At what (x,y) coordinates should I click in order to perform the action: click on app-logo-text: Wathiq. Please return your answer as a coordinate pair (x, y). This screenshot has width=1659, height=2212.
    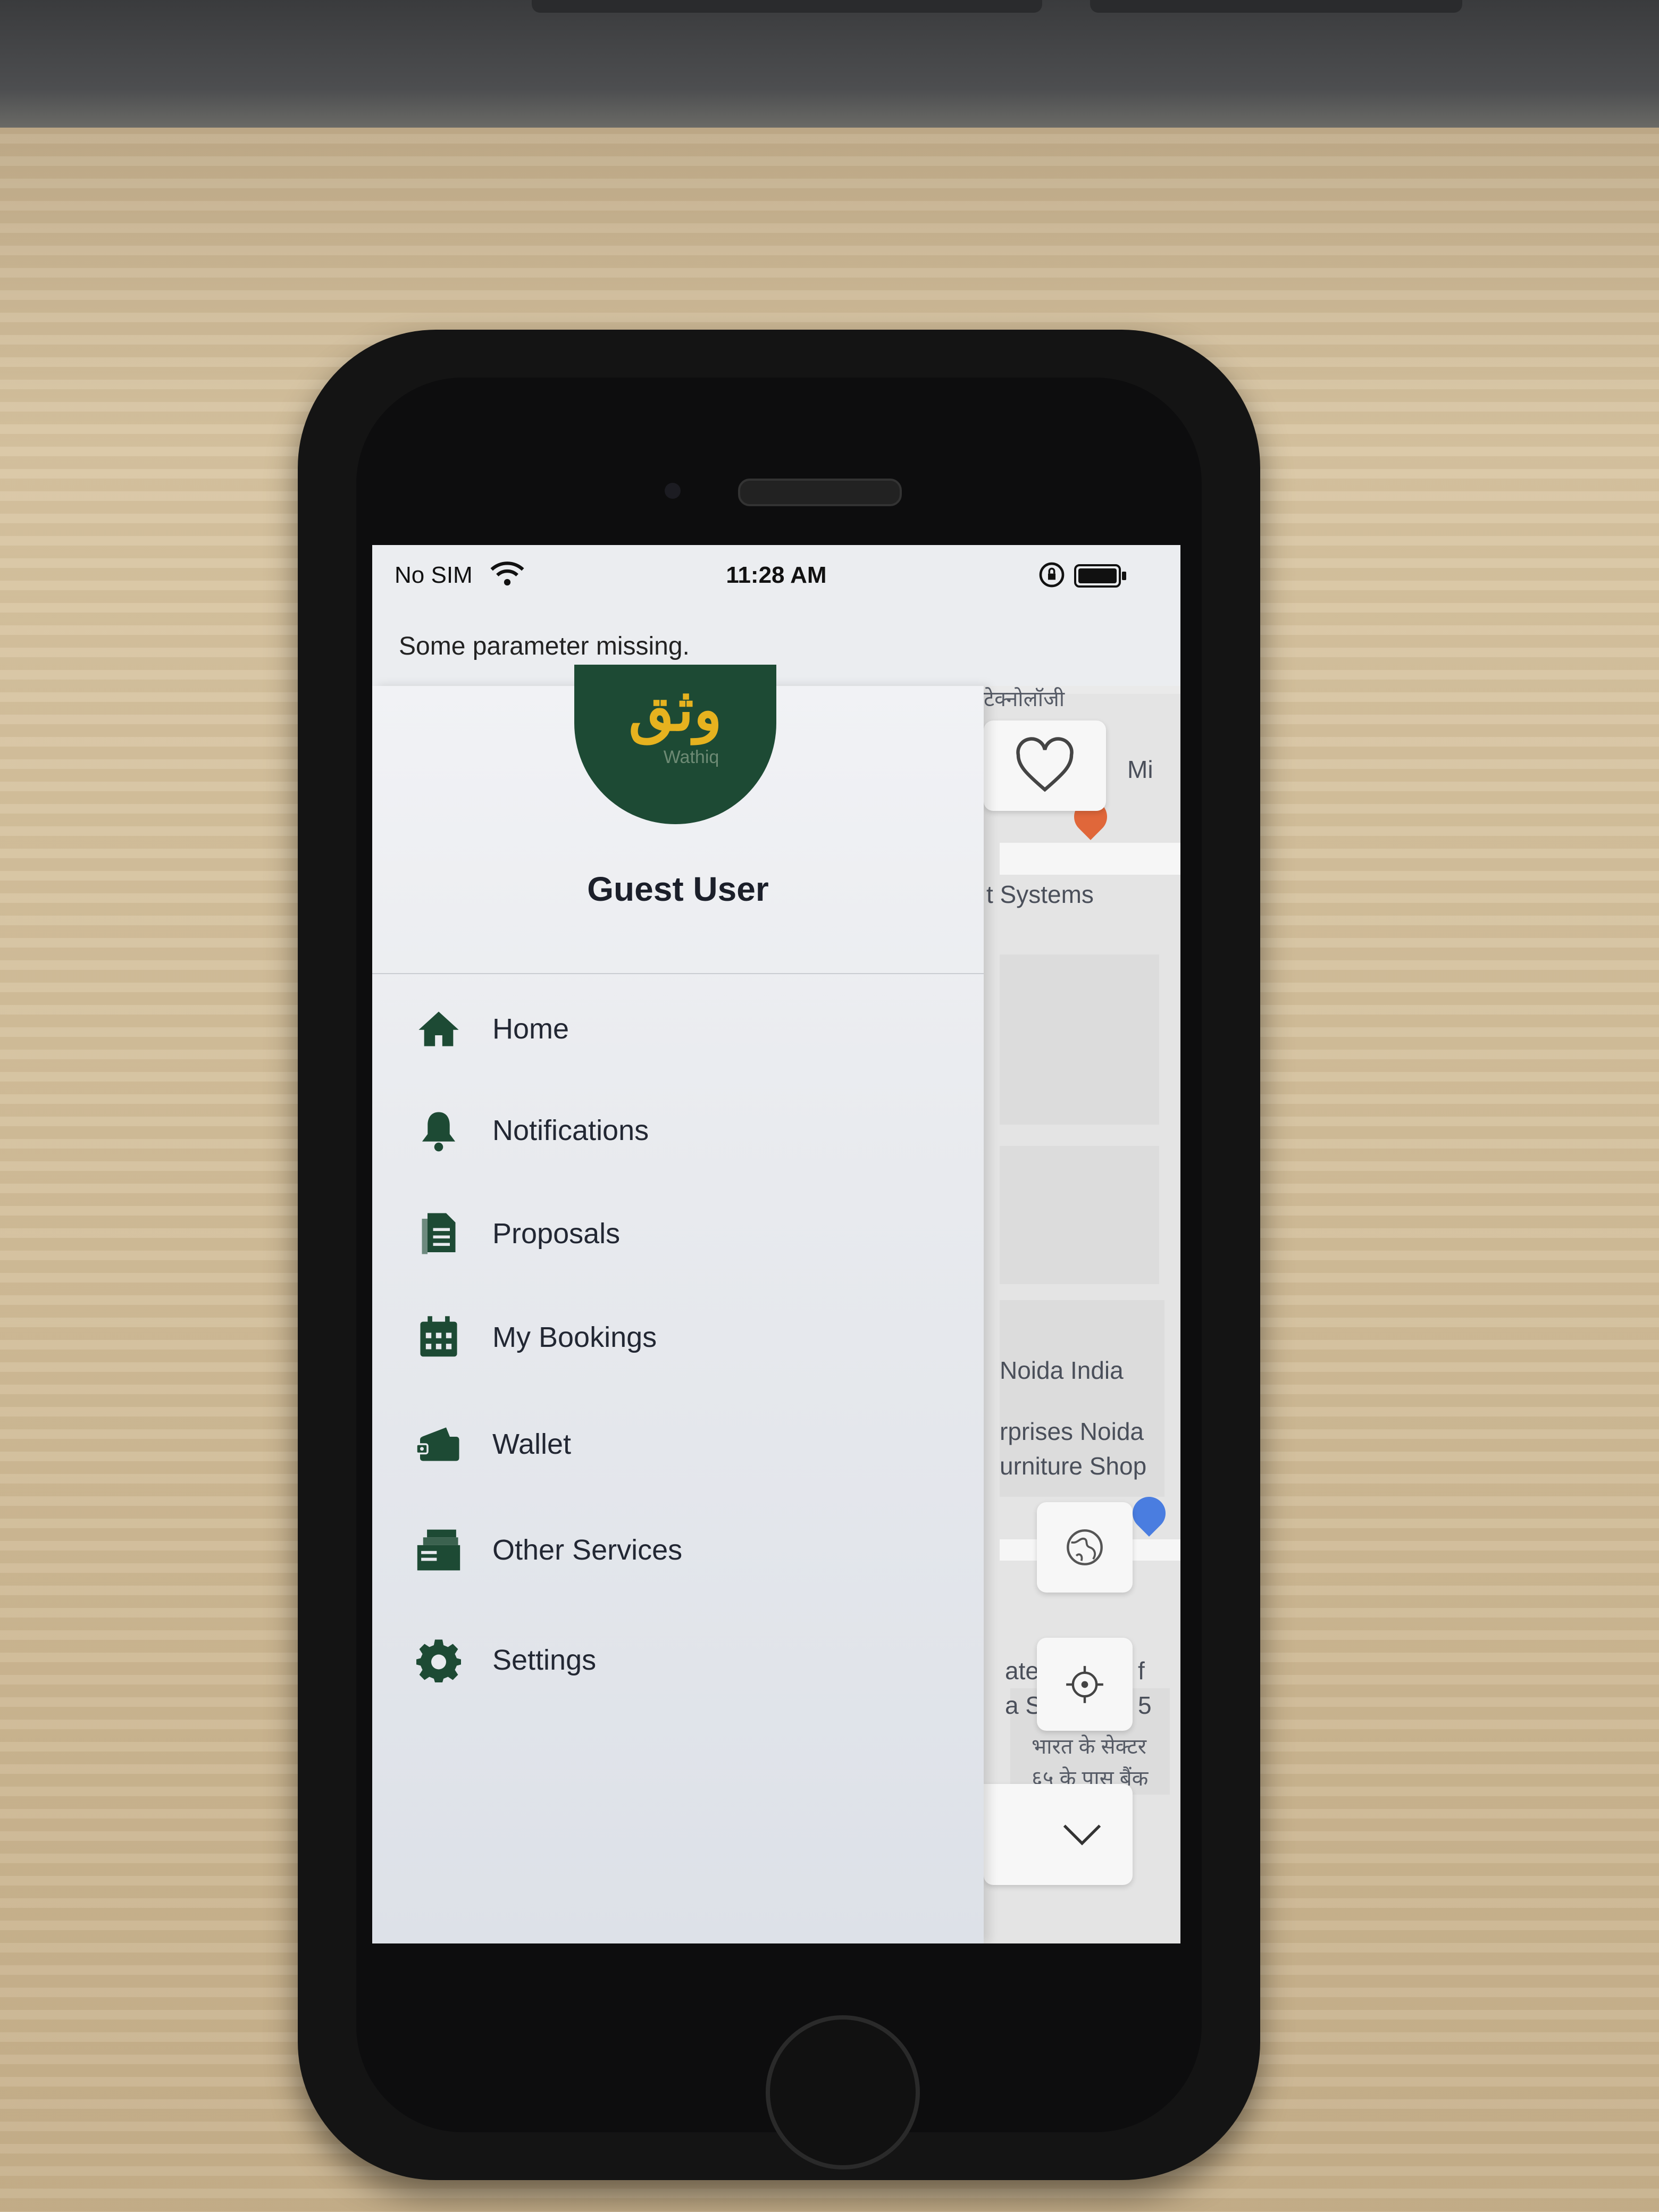
    Looking at the image, I should click on (691, 757).